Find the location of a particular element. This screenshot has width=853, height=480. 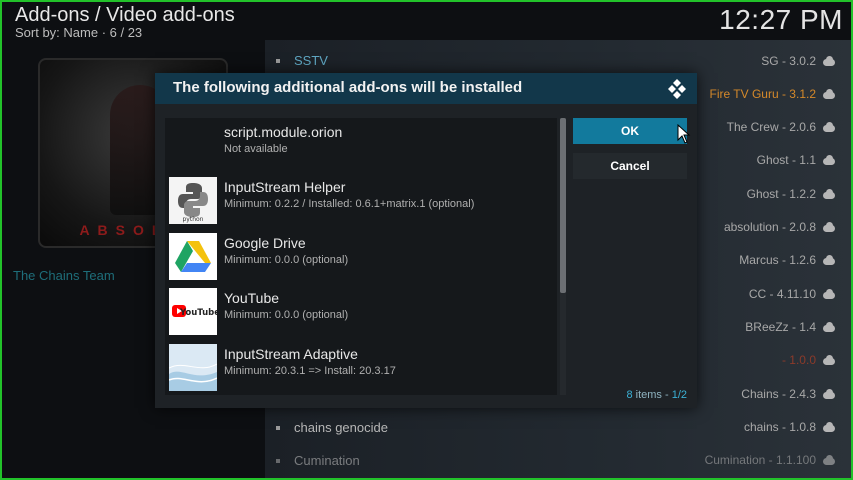

svg-text: python is located at coordinates (193, 219).